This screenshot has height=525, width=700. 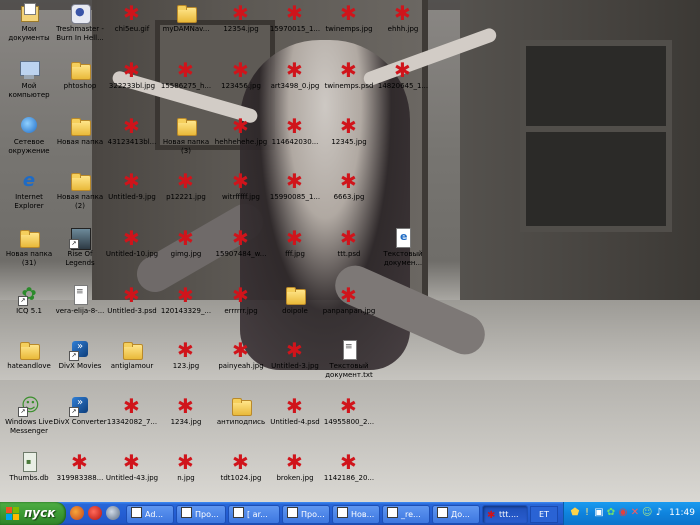 What do you see at coordinates (186, 251) in the screenshot?
I see `desktop-icon: gimg.jpg` at bounding box center [186, 251].